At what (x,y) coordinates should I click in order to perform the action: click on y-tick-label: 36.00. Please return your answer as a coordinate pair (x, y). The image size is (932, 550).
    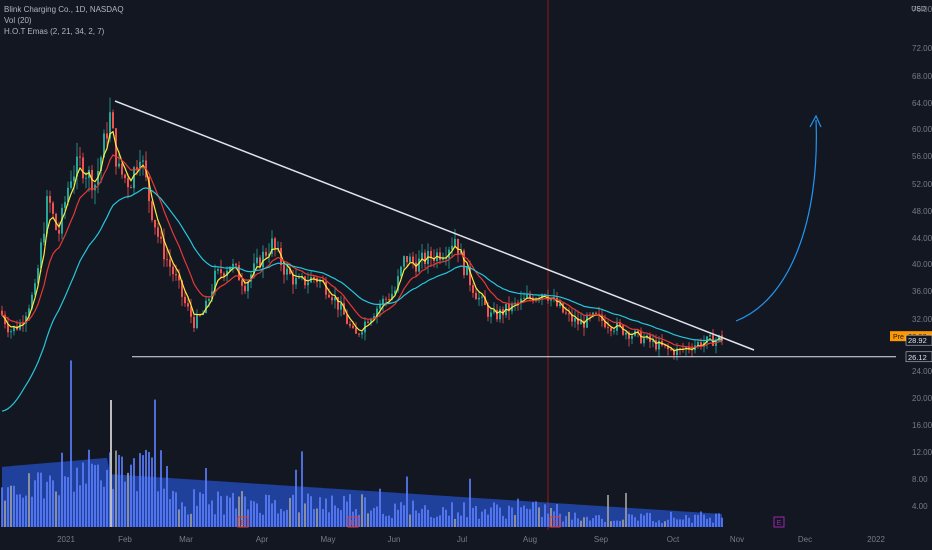
    Looking at the image, I should click on (922, 291).